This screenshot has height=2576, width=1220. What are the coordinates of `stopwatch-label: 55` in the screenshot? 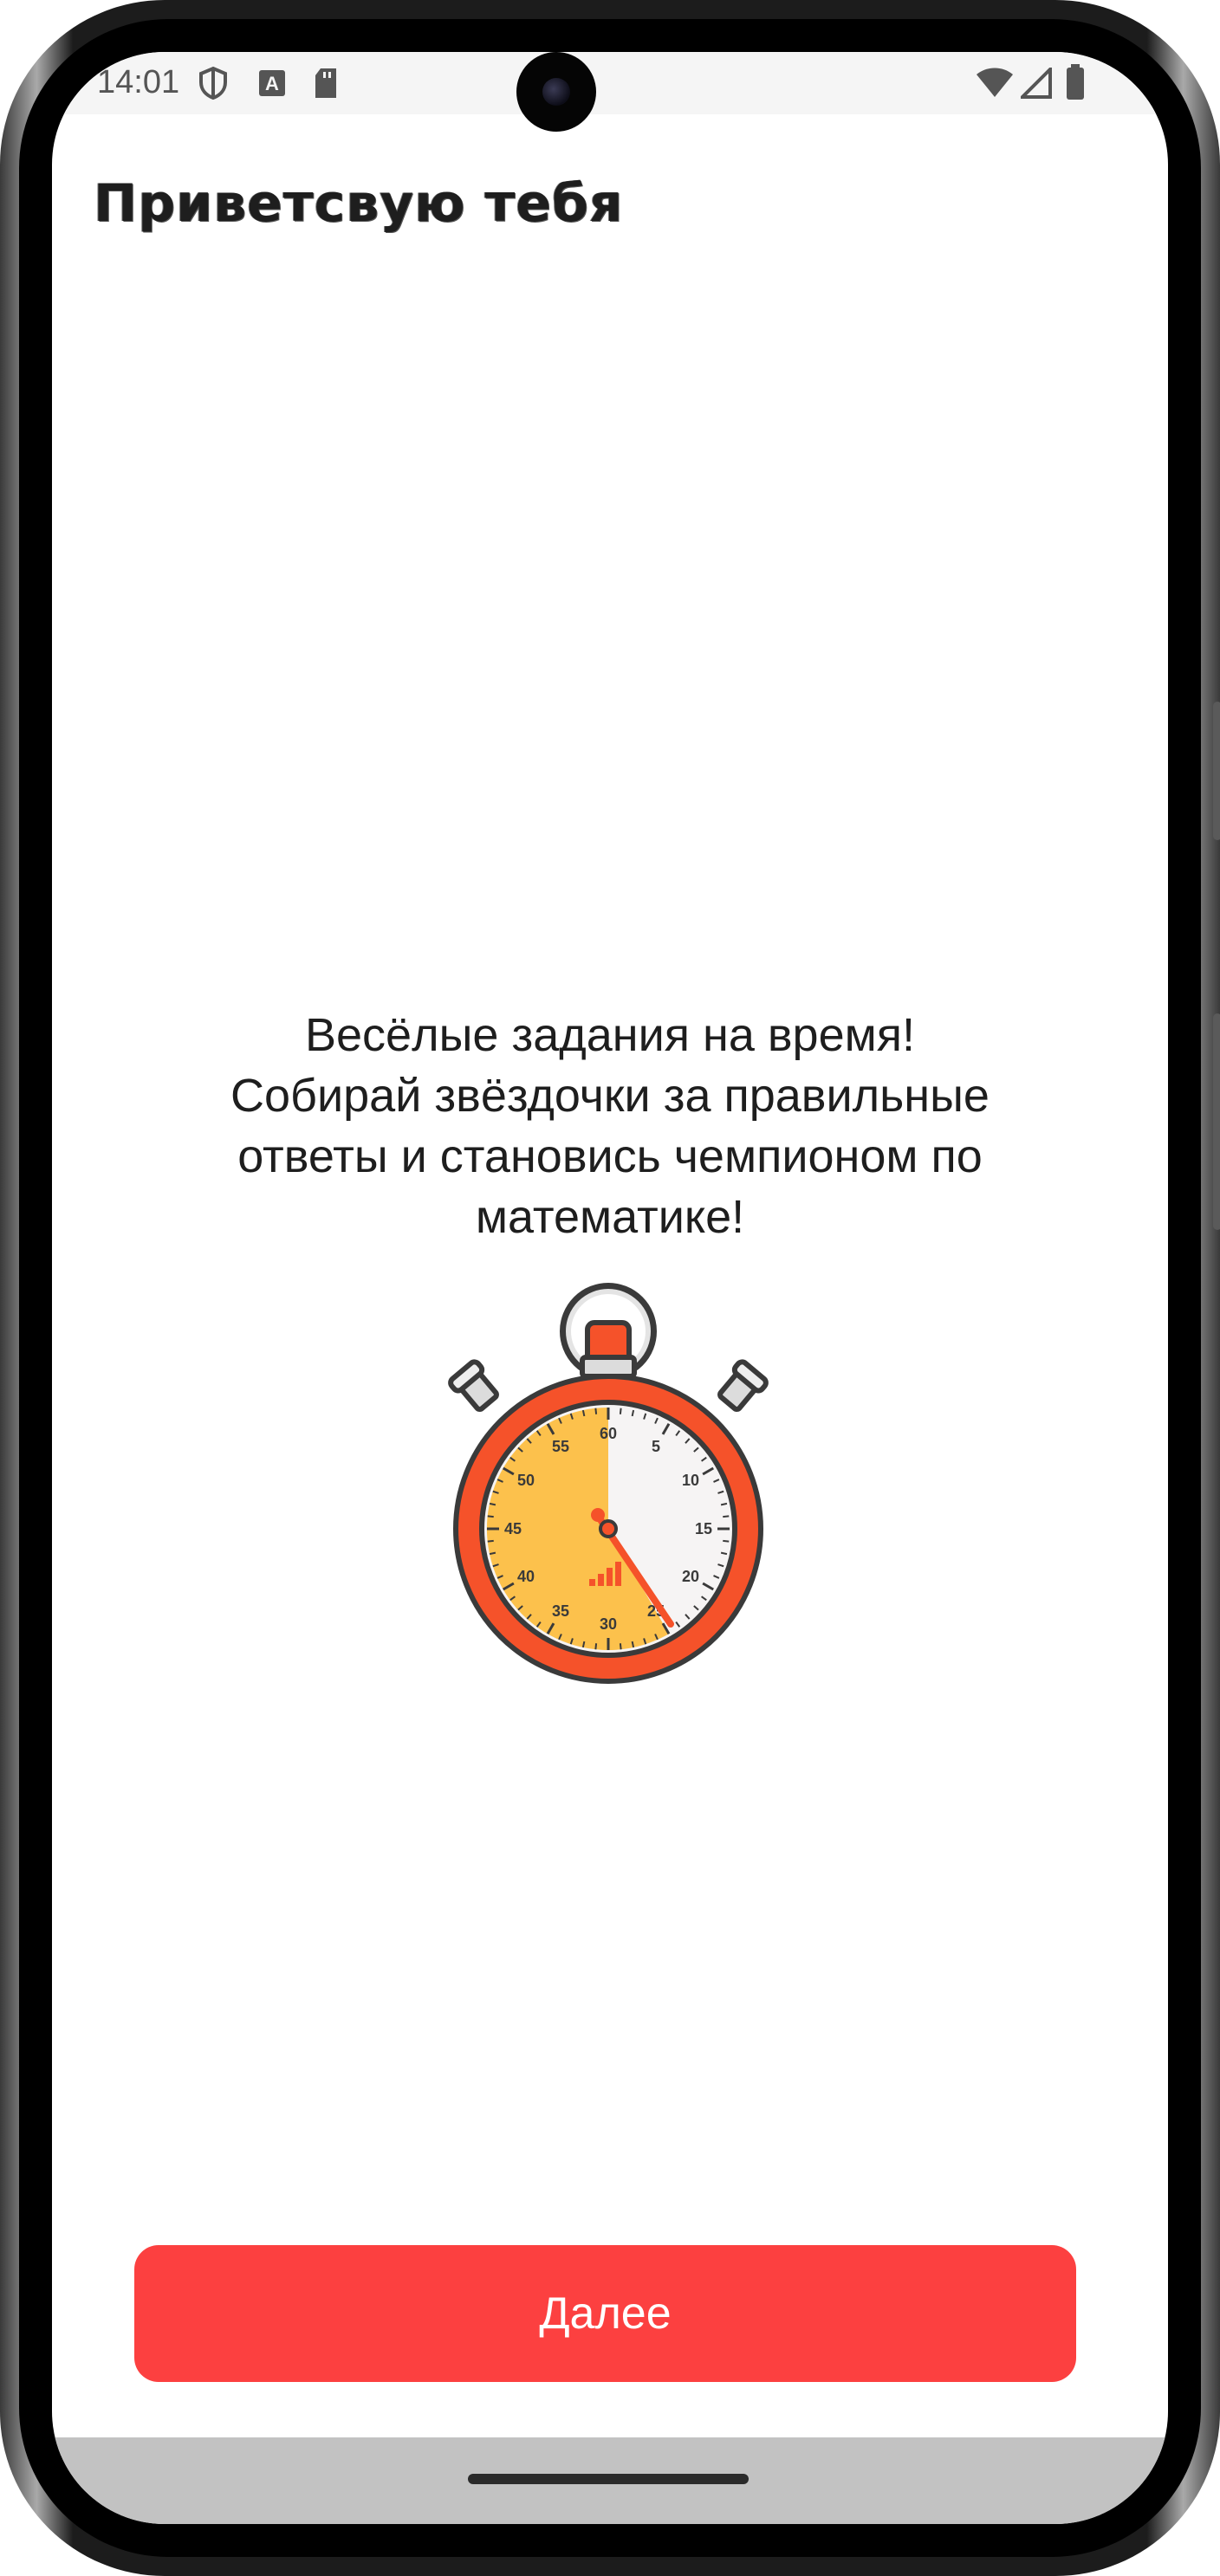 It's located at (560, 1446).